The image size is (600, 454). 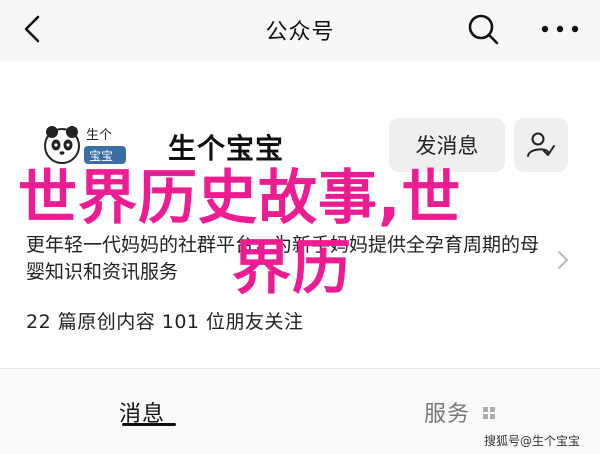 I want to click on account-name: 生个宝宝, so click(x=226, y=148).